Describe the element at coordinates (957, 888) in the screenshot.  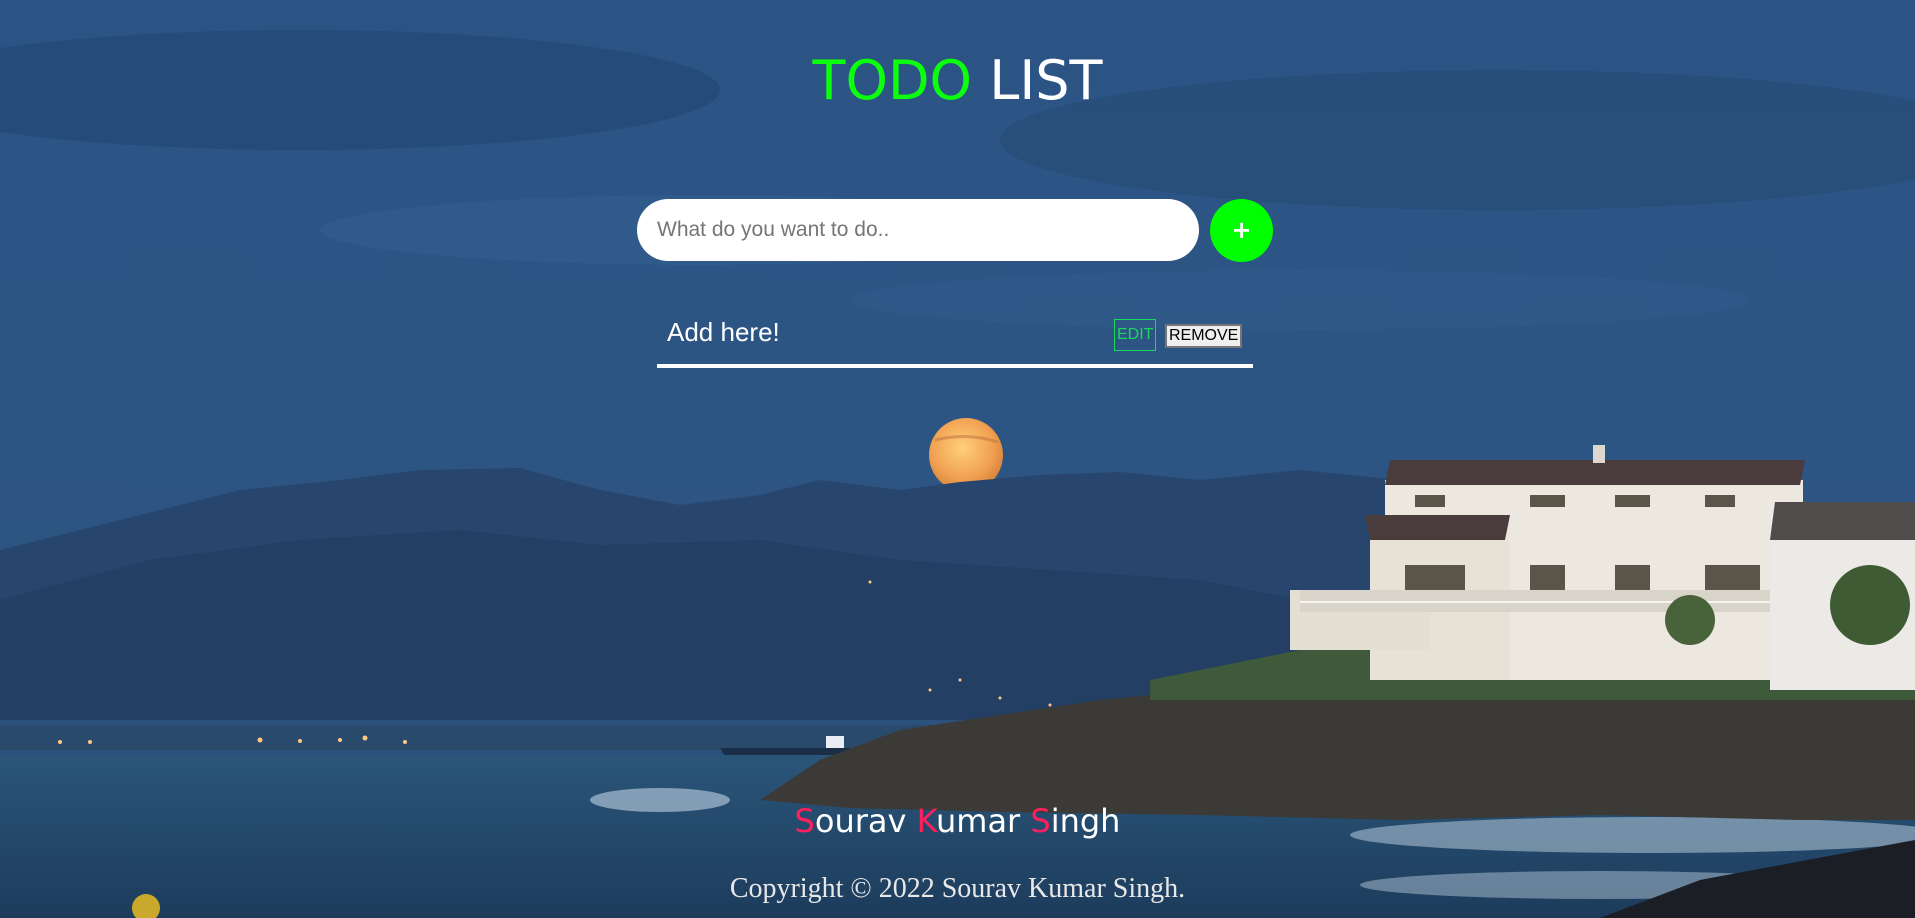
I see `copyright-text: Copyright © 2022 Sourav Kumar Singh.` at that location.